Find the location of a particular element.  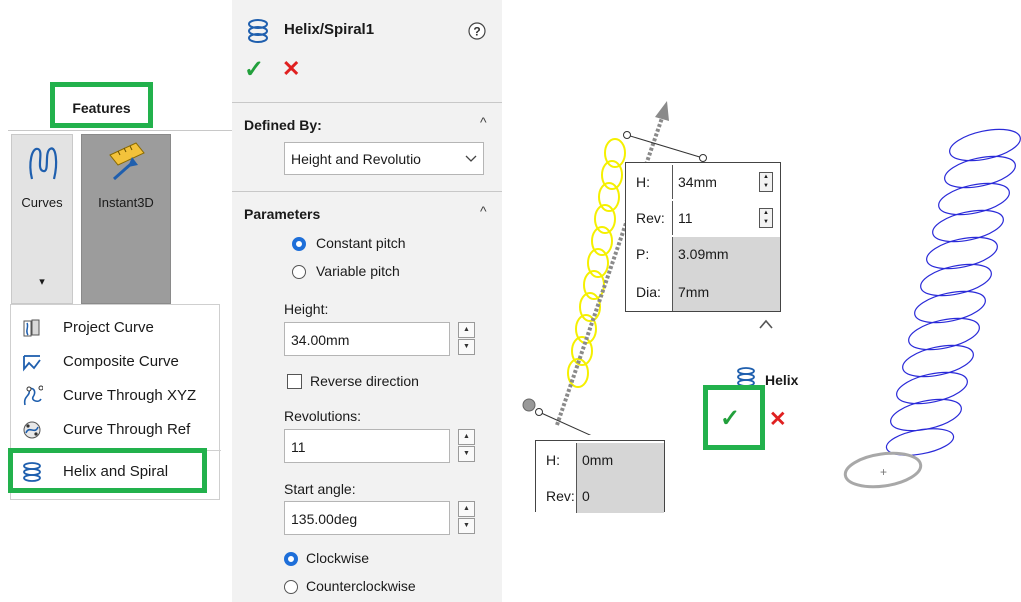

menu-item-label: Curve Through Ref is located at coordinates (127, 429).